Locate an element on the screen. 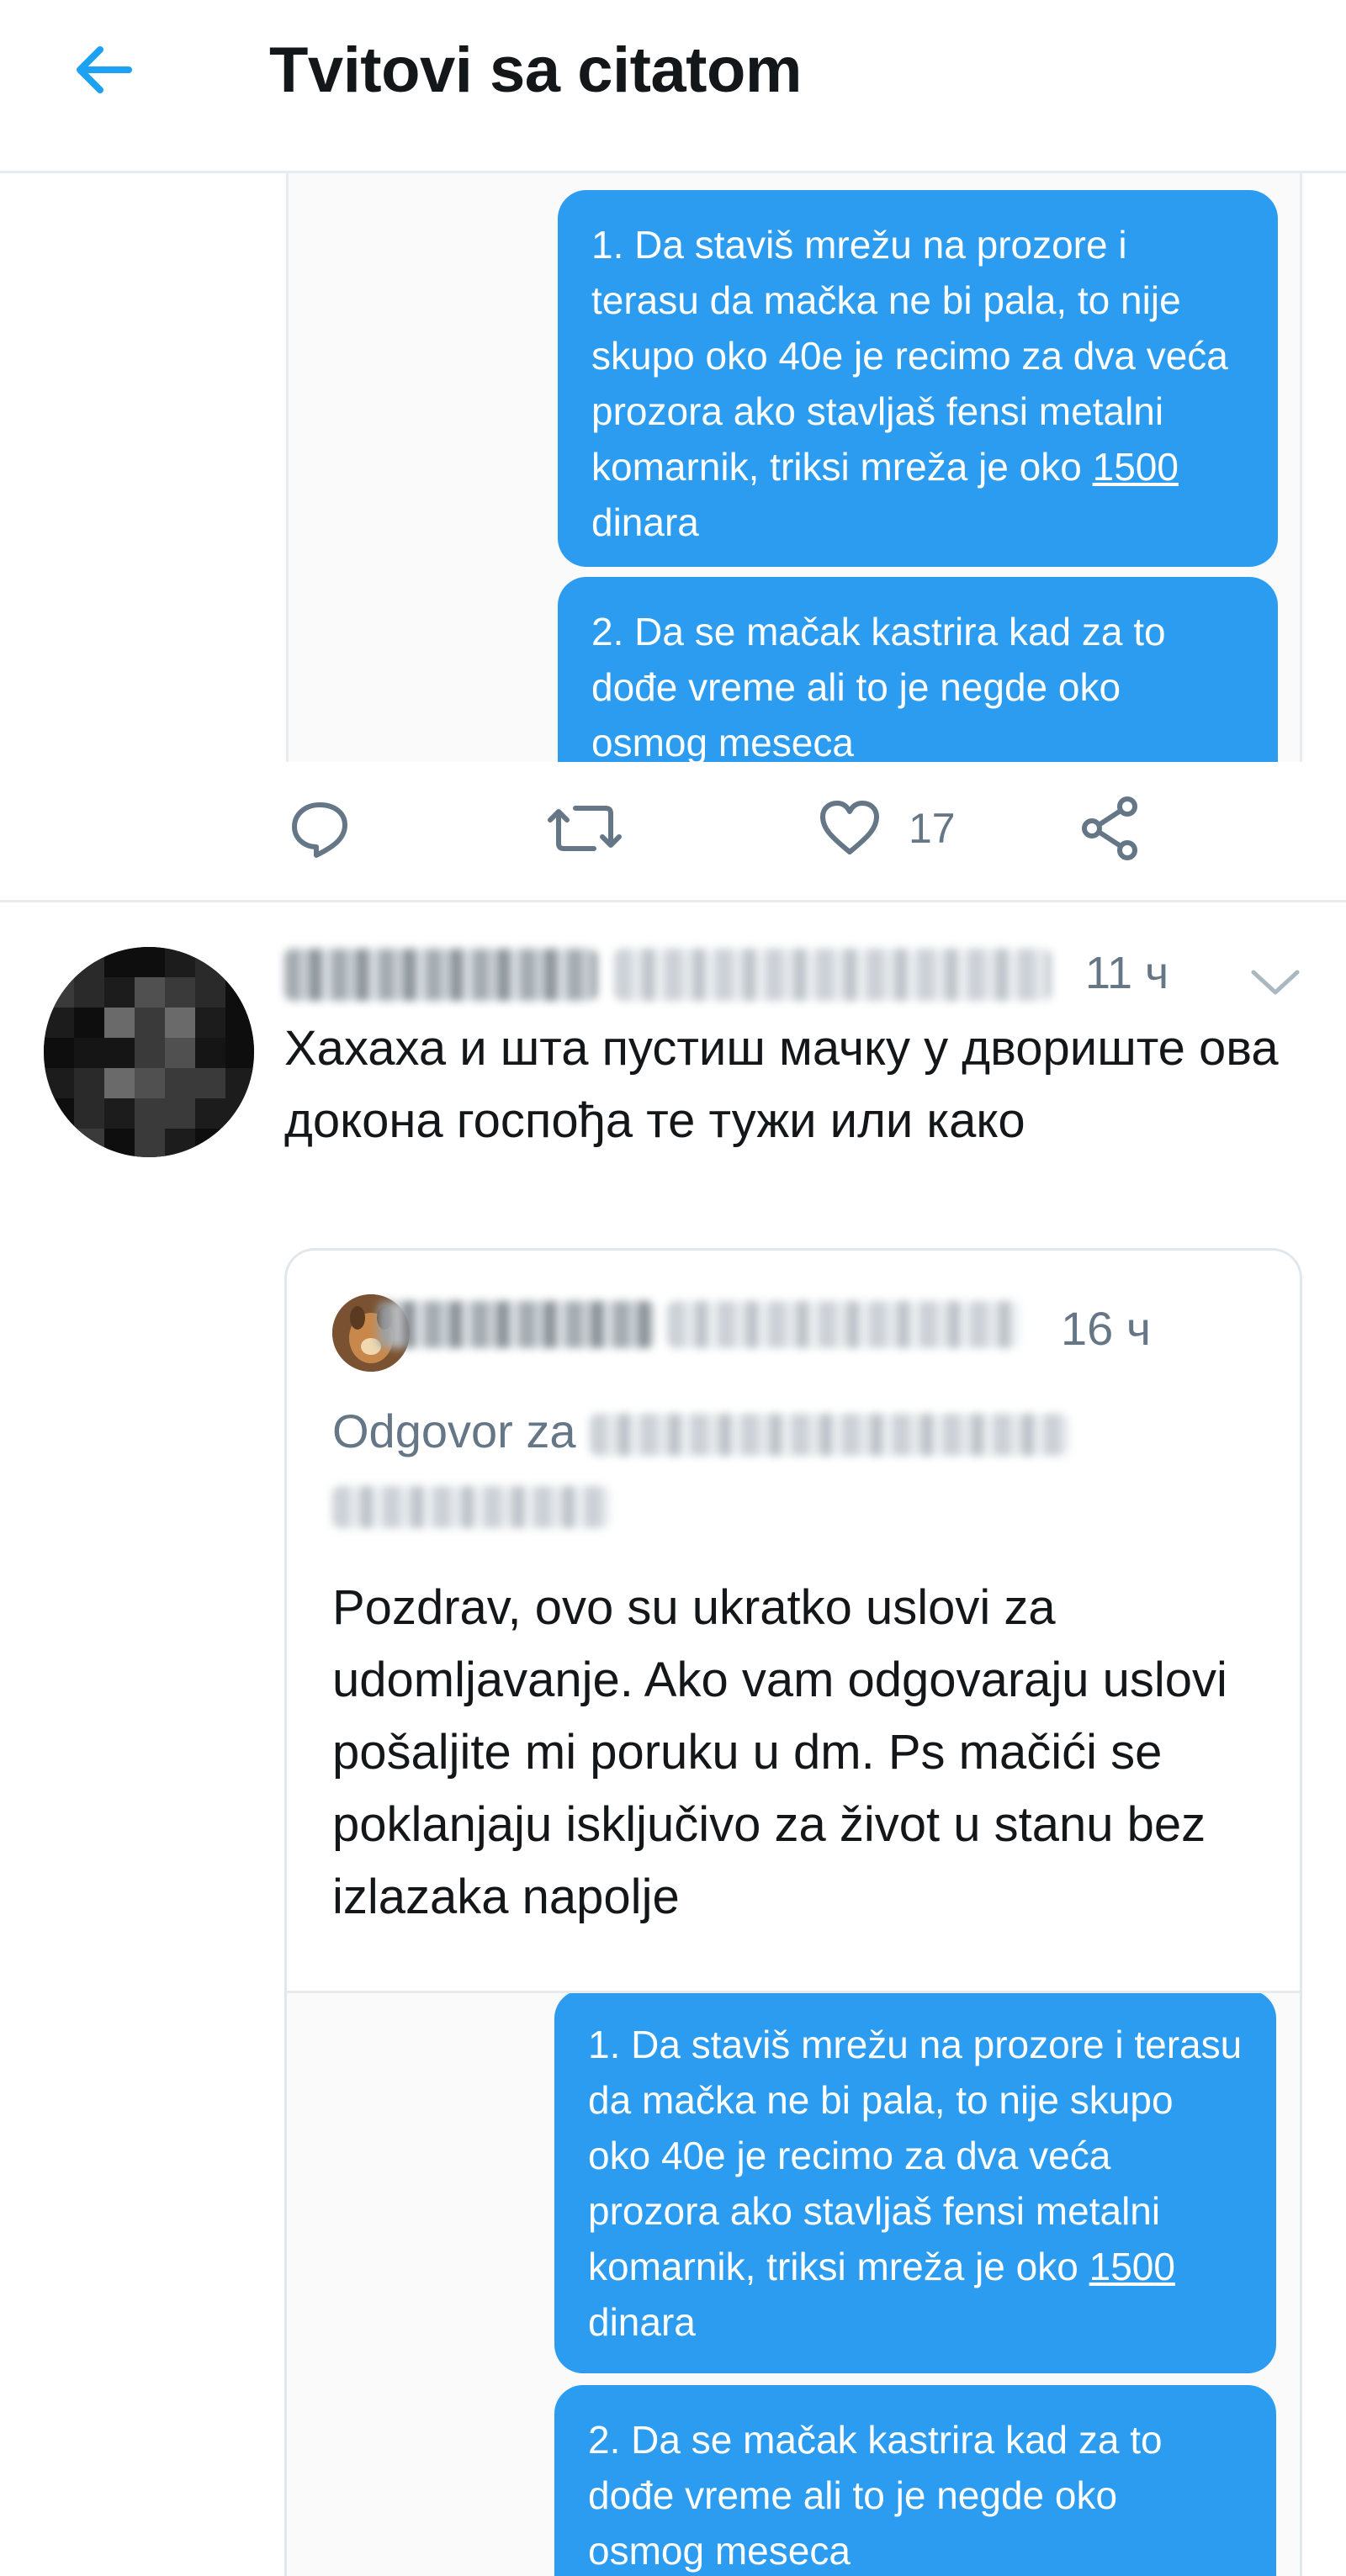 Image resolution: width=1346 pixels, height=2576 pixels. share-icon is located at coordinates (1109, 828).